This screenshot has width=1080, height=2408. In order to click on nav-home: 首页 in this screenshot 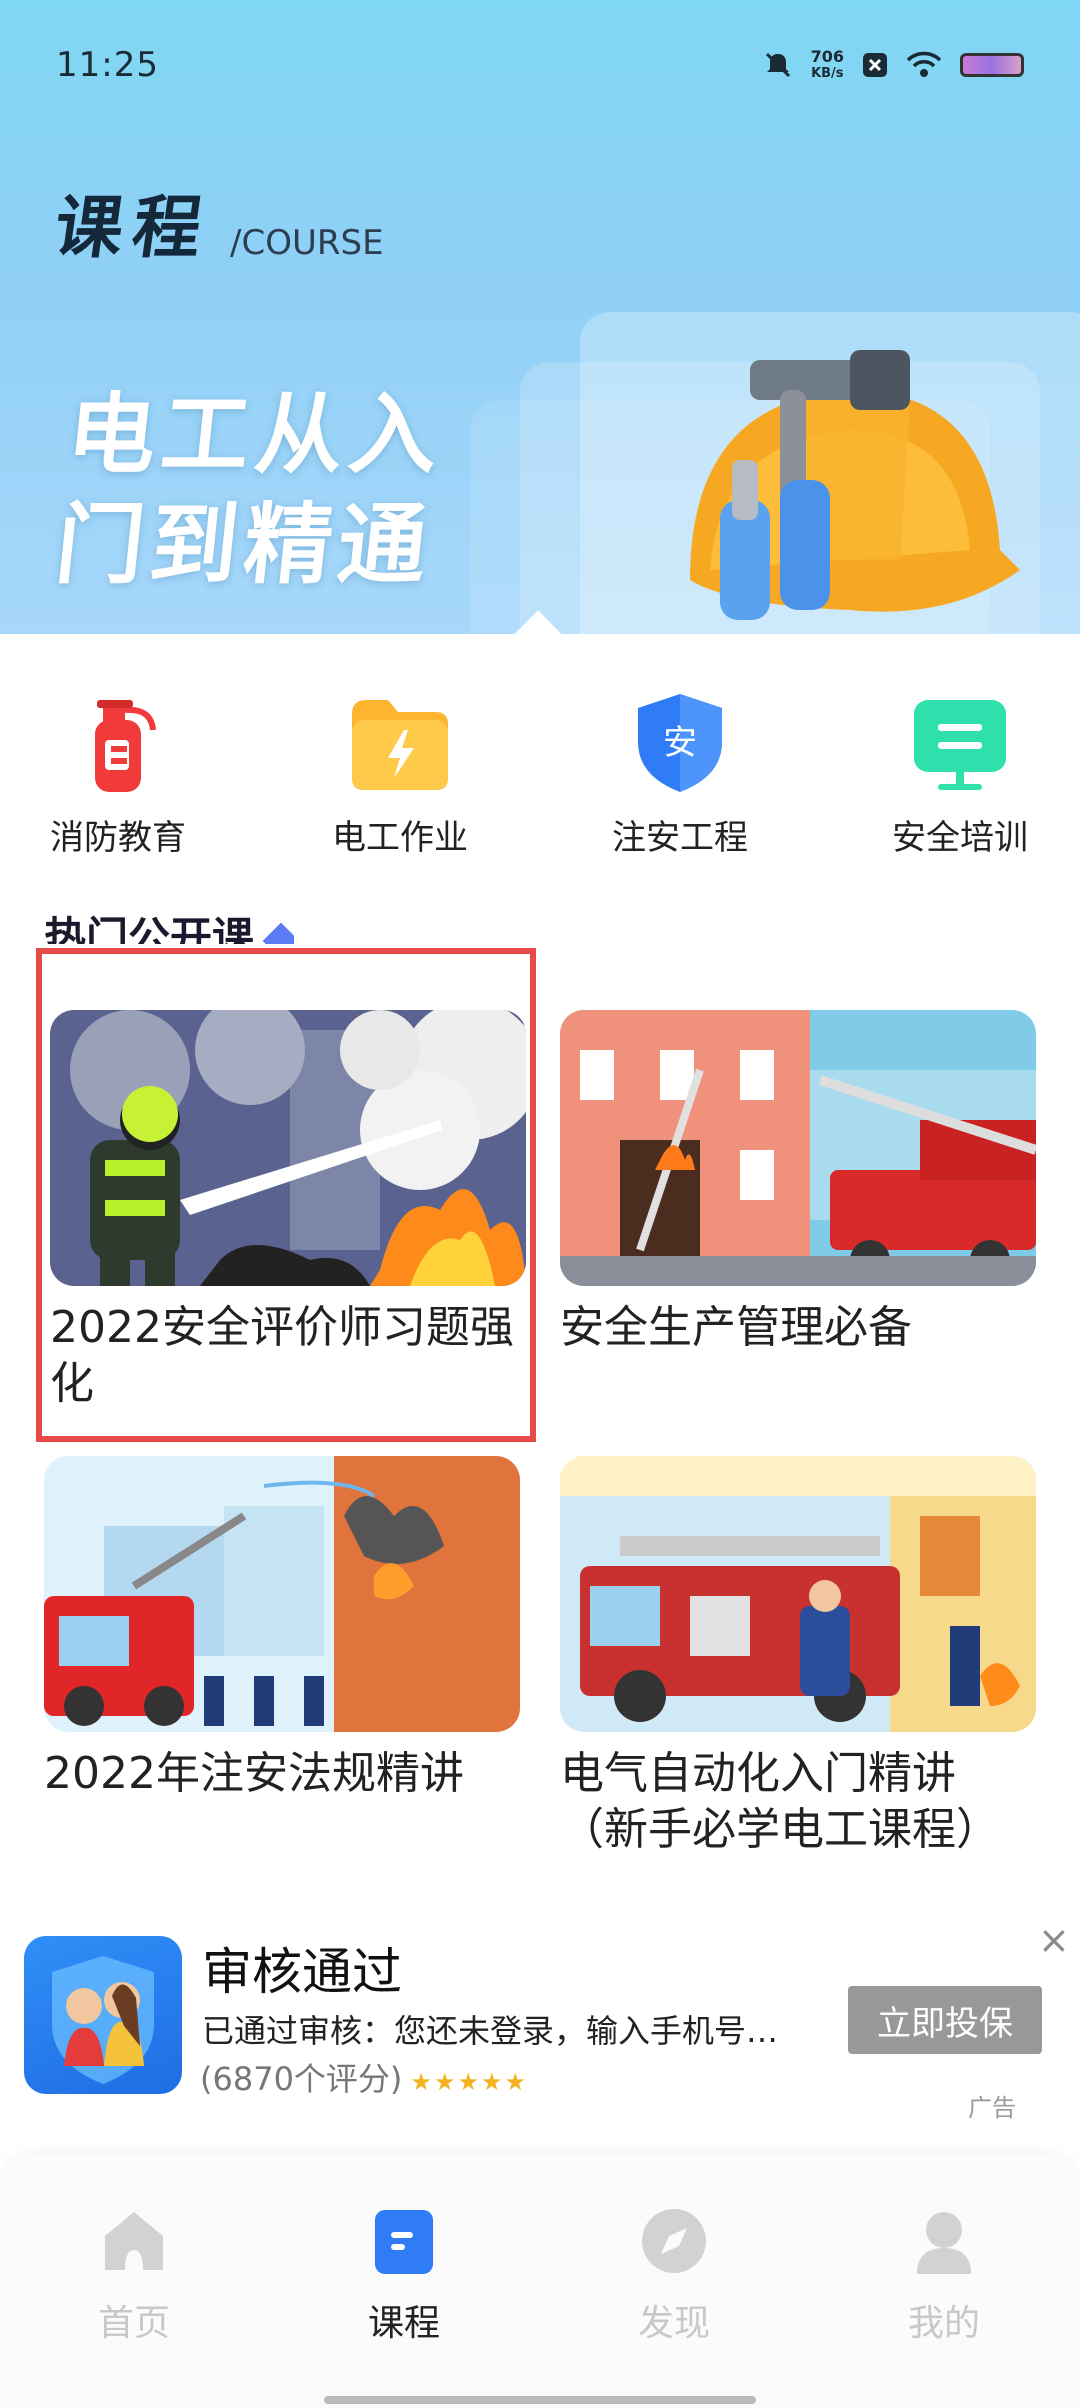, I will do `click(134, 2276)`.